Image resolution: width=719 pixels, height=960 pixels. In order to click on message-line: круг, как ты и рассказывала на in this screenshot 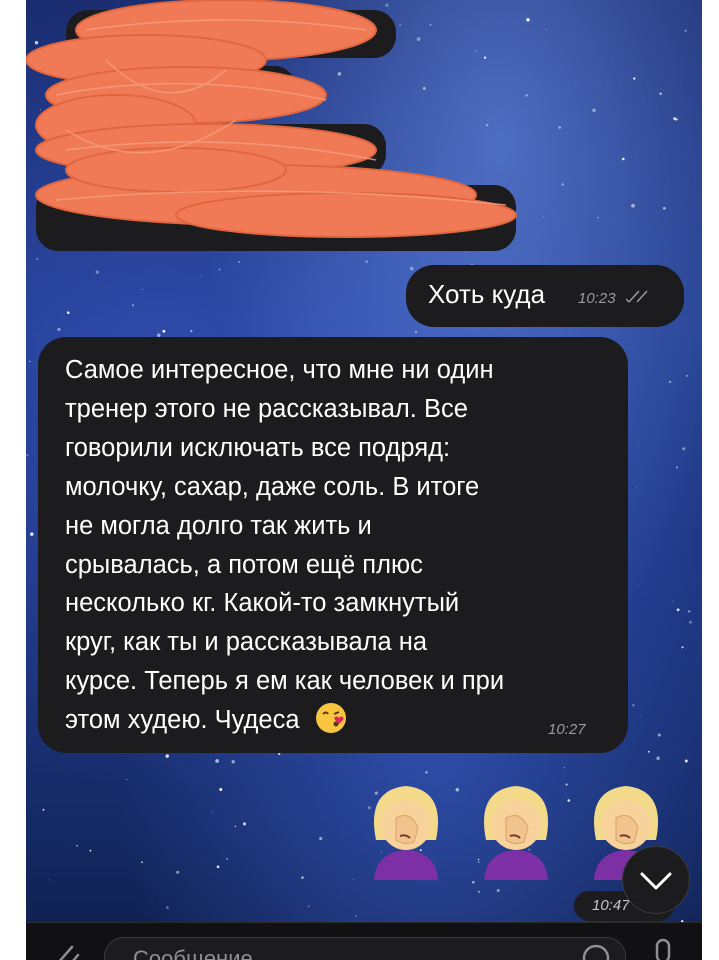, I will do `click(246, 642)`.